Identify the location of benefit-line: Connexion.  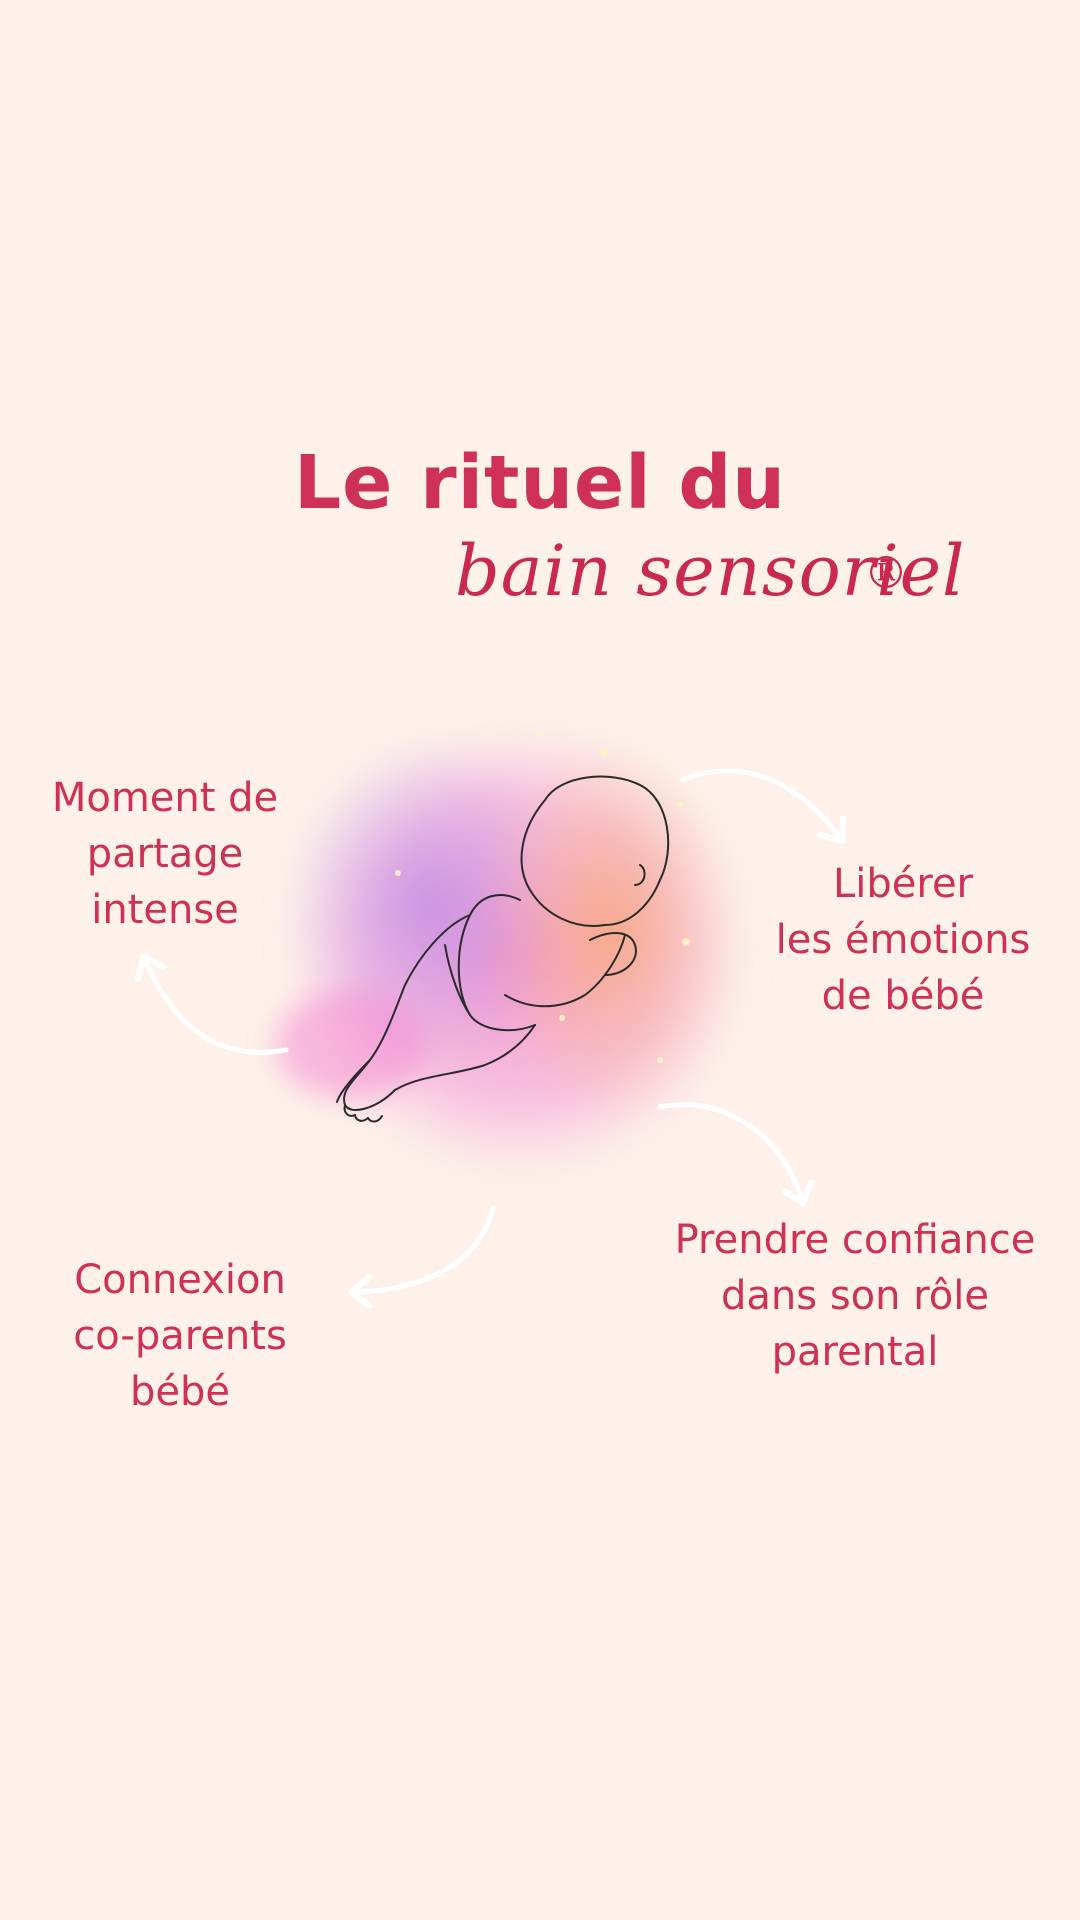
(180, 1280).